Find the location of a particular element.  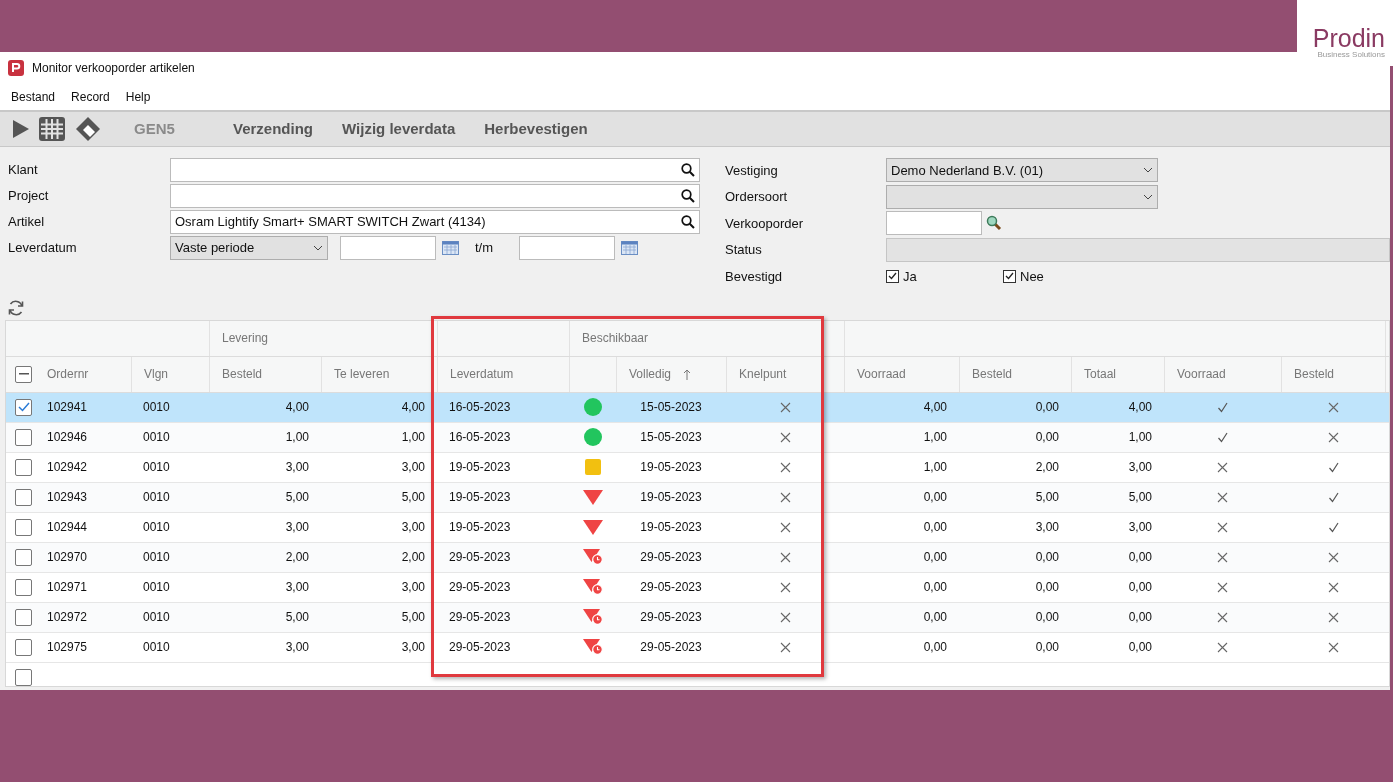

lookup-field: Osram Lightify Smart+ SMART SWITCH Zwart (4134) is located at coordinates (435, 222).